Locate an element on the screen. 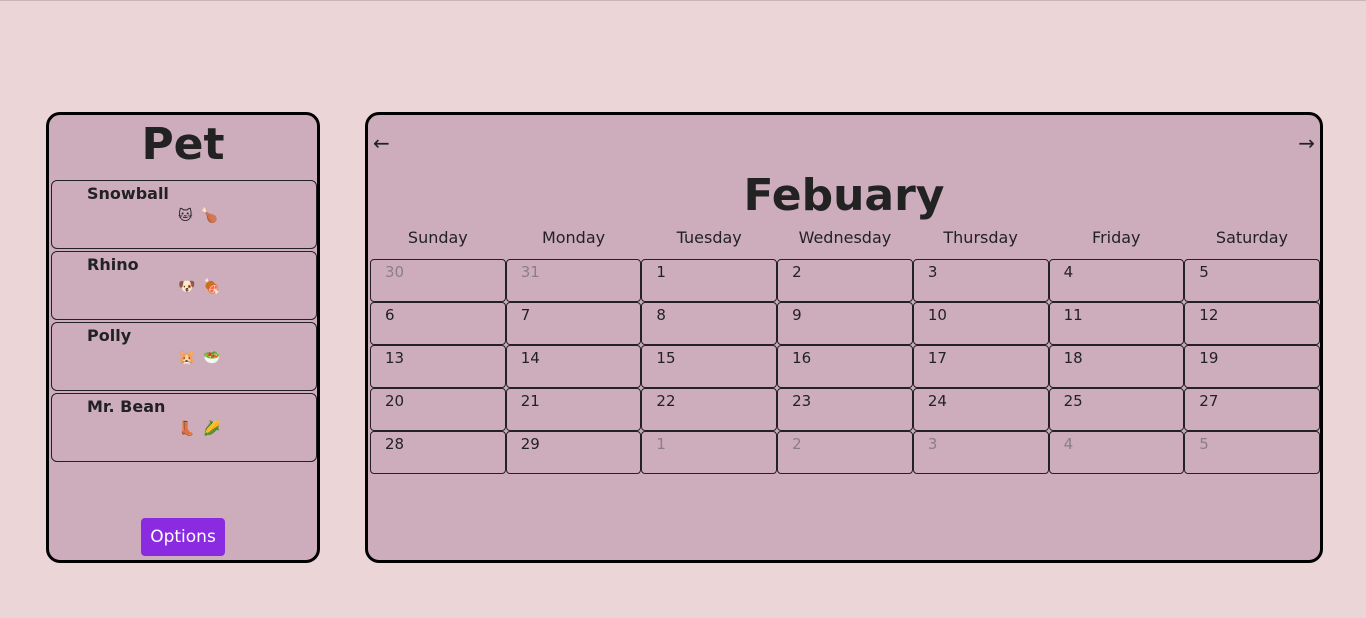 Image resolution: width=1366 pixels, height=618 pixels. weekday-label: Monday is located at coordinates (573, 237).